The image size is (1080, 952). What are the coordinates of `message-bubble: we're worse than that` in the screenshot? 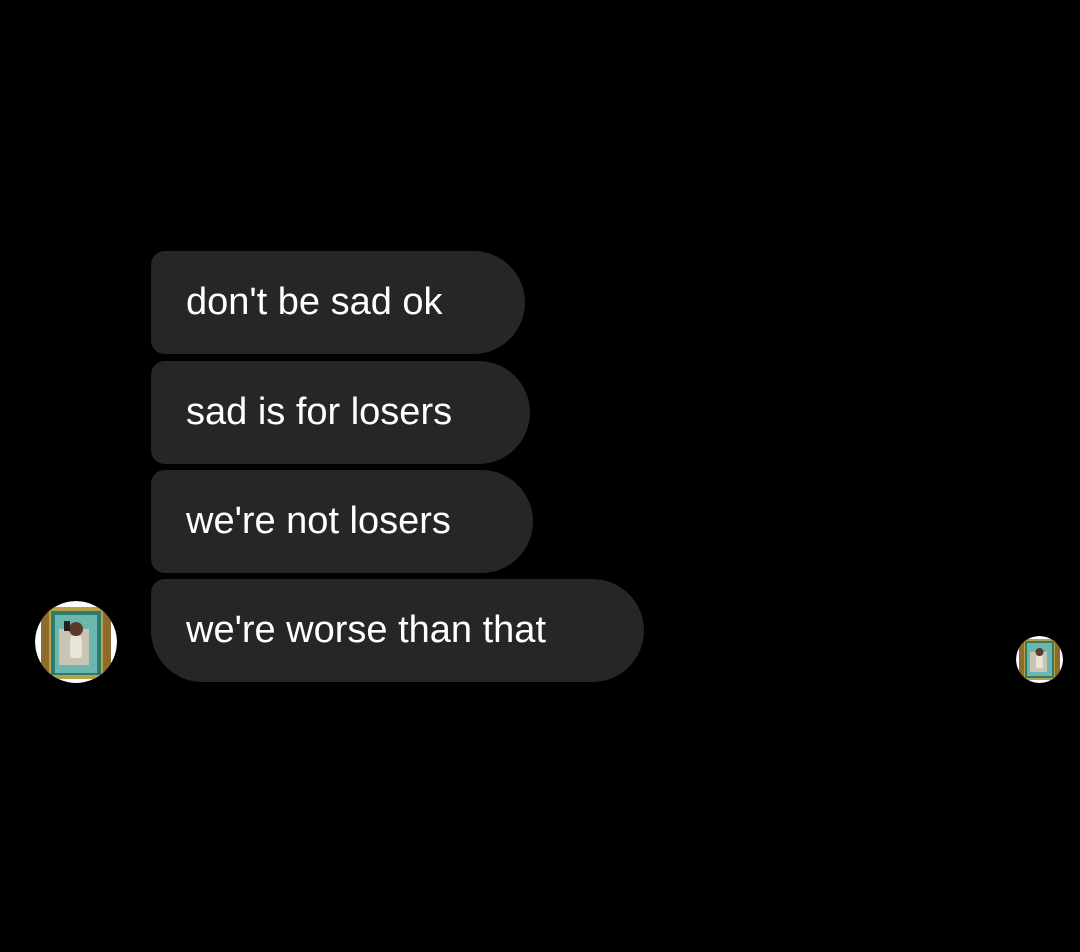 It's located at (397, 630).